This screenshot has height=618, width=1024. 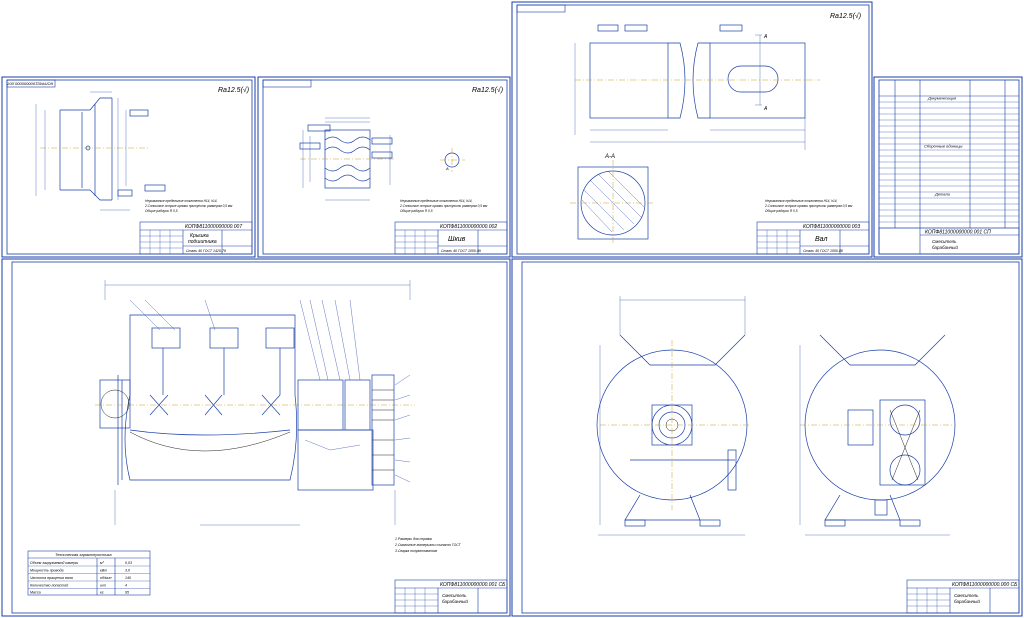 I want to click on pulley-title: Шкив, so click(x=457, y=239).